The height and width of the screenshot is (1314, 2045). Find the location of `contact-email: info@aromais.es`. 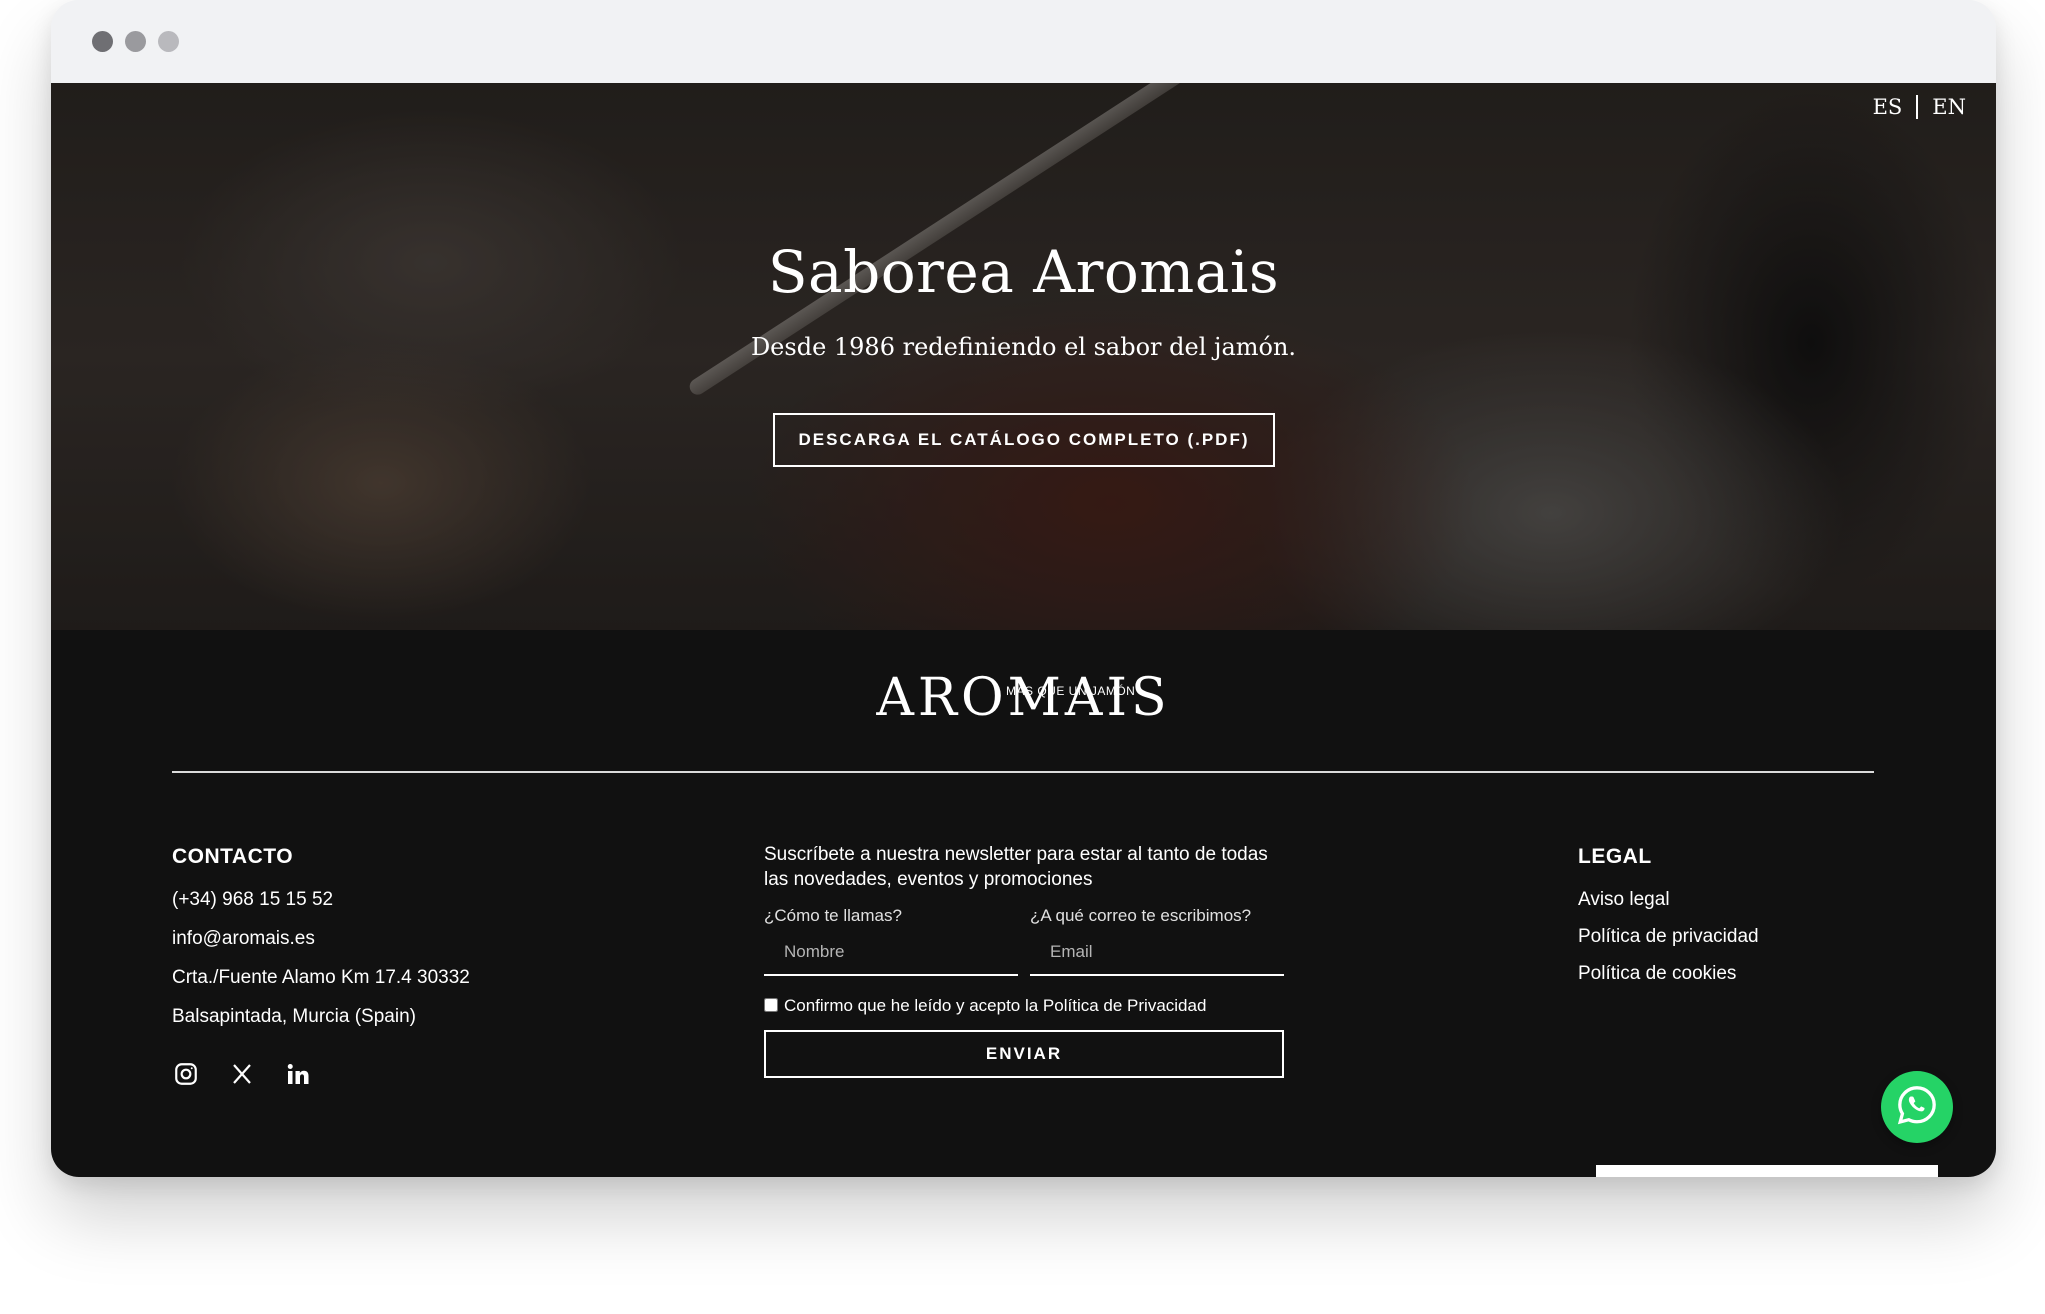

contact-email: info@aromais.es is located at coordinates (321, 939).